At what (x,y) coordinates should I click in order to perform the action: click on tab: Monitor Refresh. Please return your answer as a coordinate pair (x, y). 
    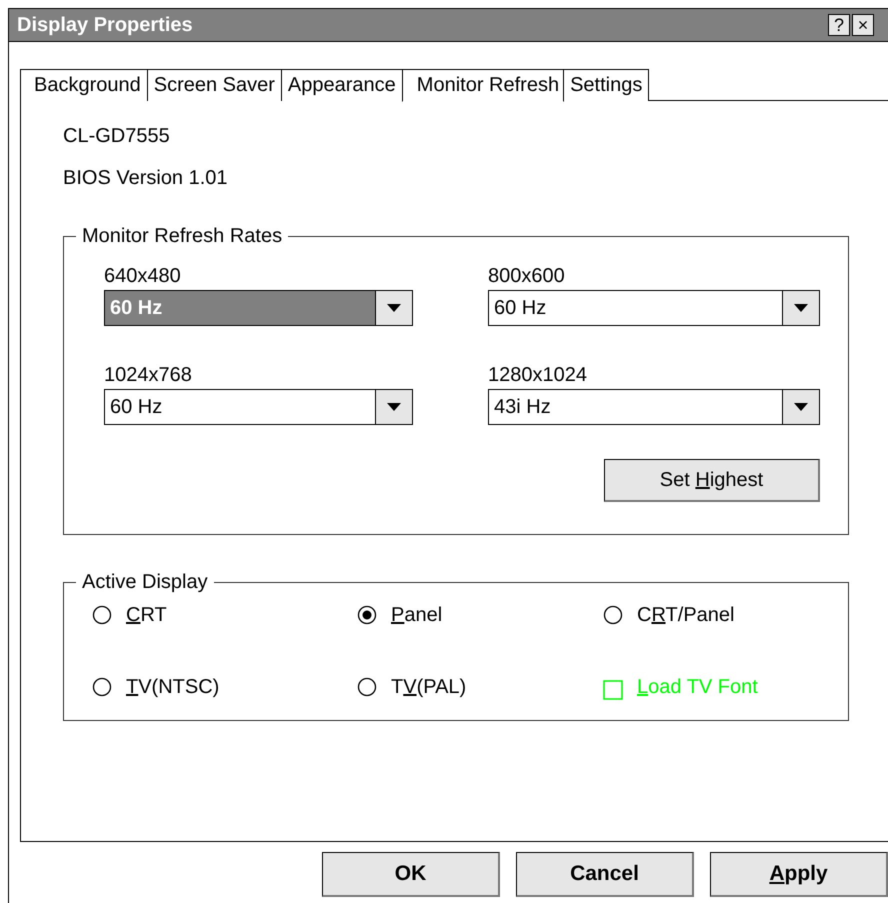
    Looking at the image, I should click on (483, 85).